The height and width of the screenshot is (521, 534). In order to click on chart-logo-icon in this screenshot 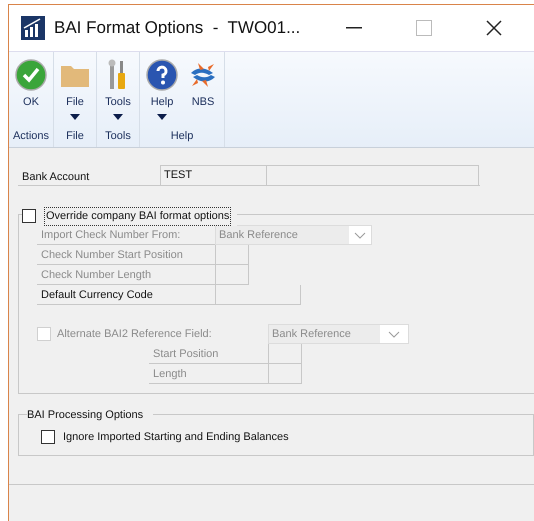, I will do `click(33, 28)`.